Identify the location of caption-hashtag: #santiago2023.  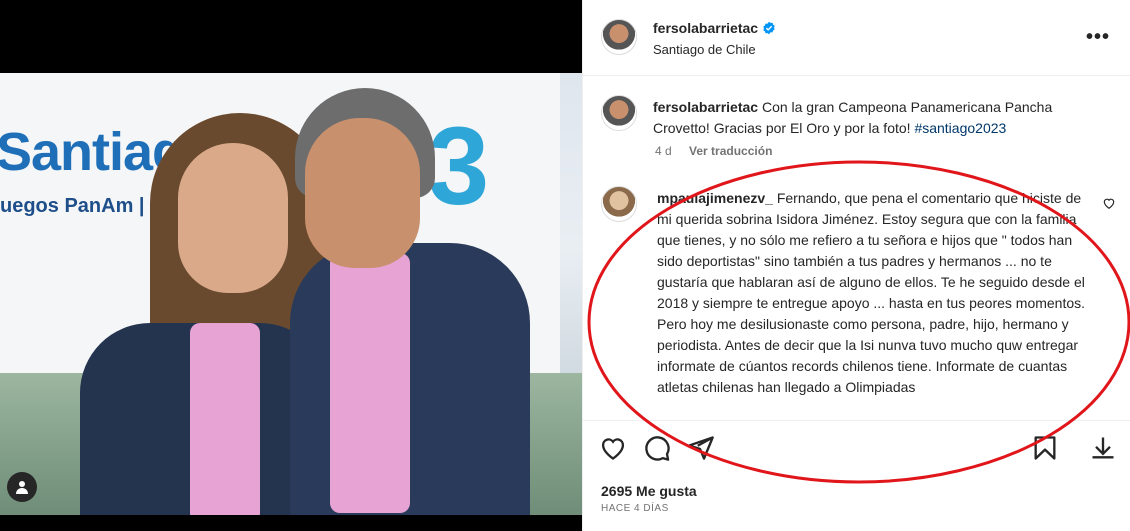
(960, 128).